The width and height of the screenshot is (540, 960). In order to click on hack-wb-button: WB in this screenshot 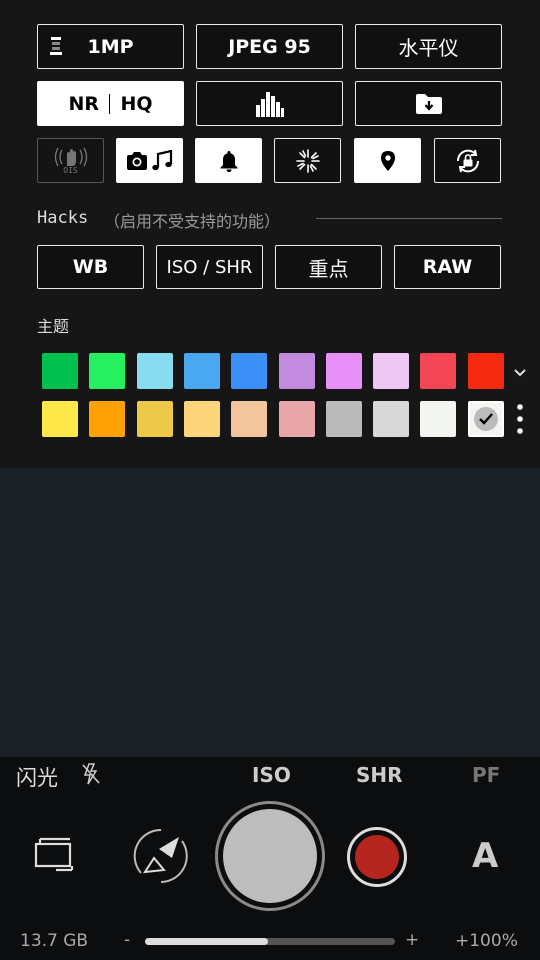, I will do `click(90, 267)`.